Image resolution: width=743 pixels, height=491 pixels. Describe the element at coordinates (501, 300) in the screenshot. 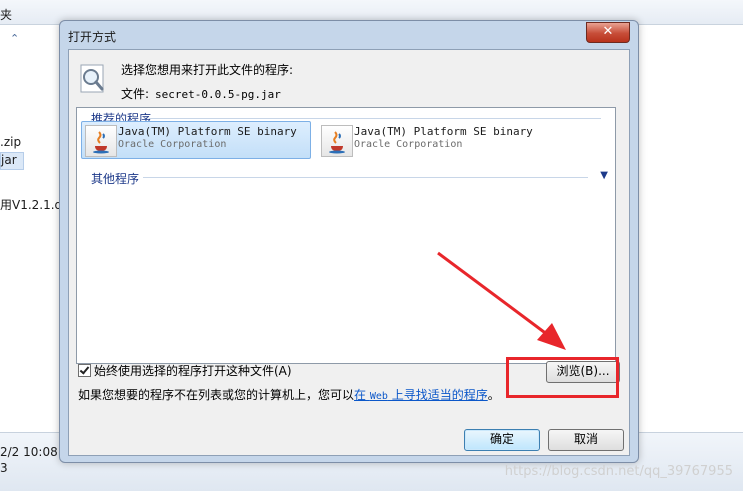

I see `annotation-arrow` at that location.